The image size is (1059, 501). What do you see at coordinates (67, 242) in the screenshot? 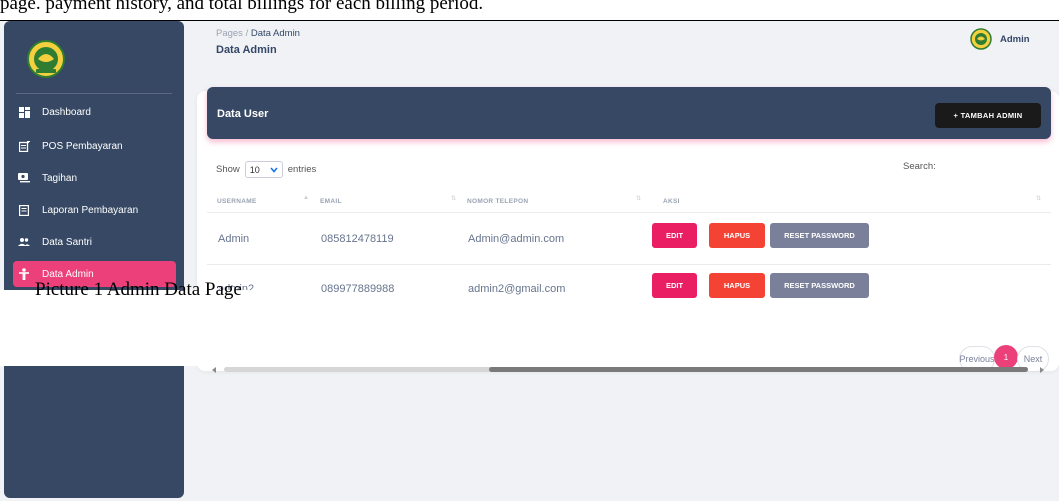
I see `sidebar-item-label: Data Santri` at bounding box center [67, 242].